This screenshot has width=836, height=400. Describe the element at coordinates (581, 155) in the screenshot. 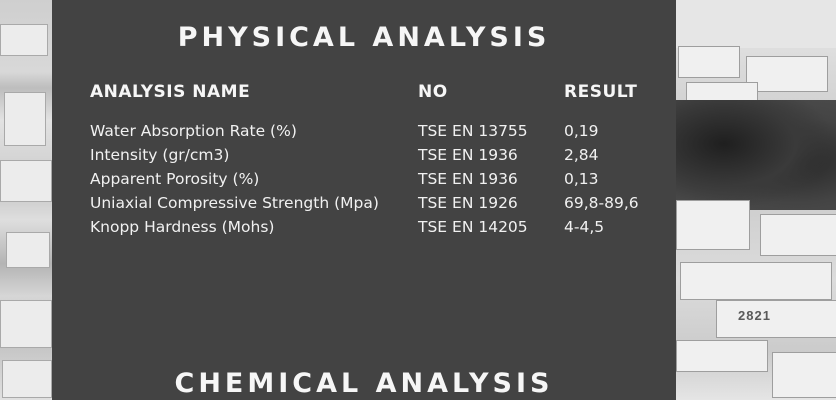

I see `result-value: 2,84` at that location.